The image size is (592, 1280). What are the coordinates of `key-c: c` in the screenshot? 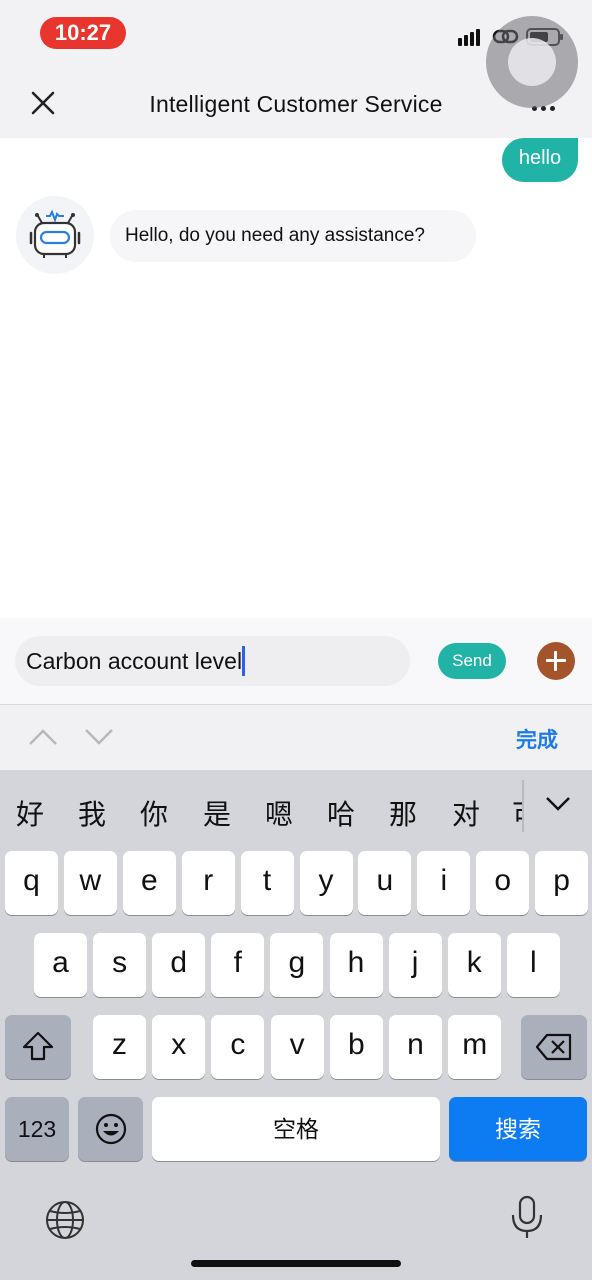 It's located at (238, 1047).